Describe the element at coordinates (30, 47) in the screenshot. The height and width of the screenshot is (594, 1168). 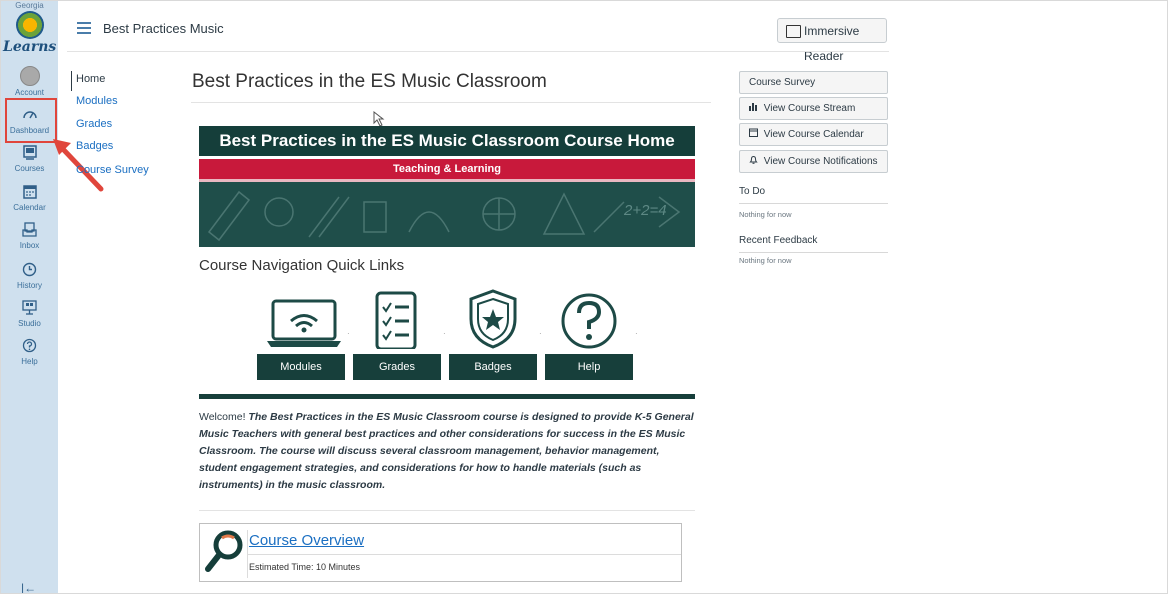
I see `logo-word: Learns` at that location.